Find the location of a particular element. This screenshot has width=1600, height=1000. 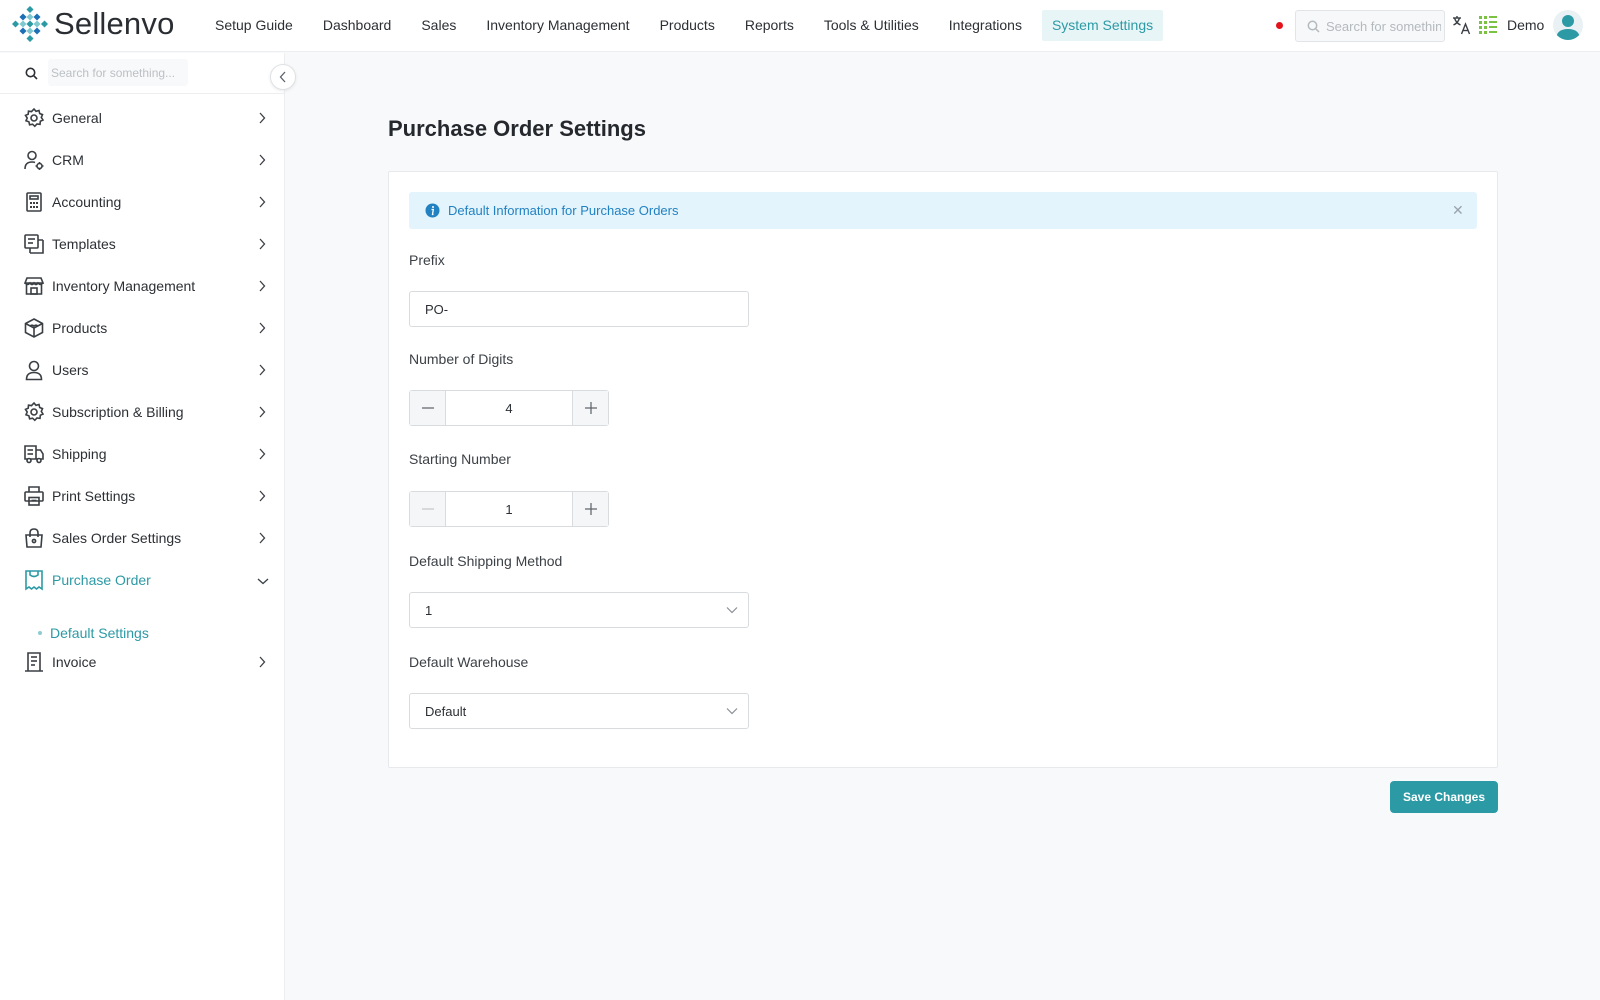

prefix-input is located at coordinates (579, 309).